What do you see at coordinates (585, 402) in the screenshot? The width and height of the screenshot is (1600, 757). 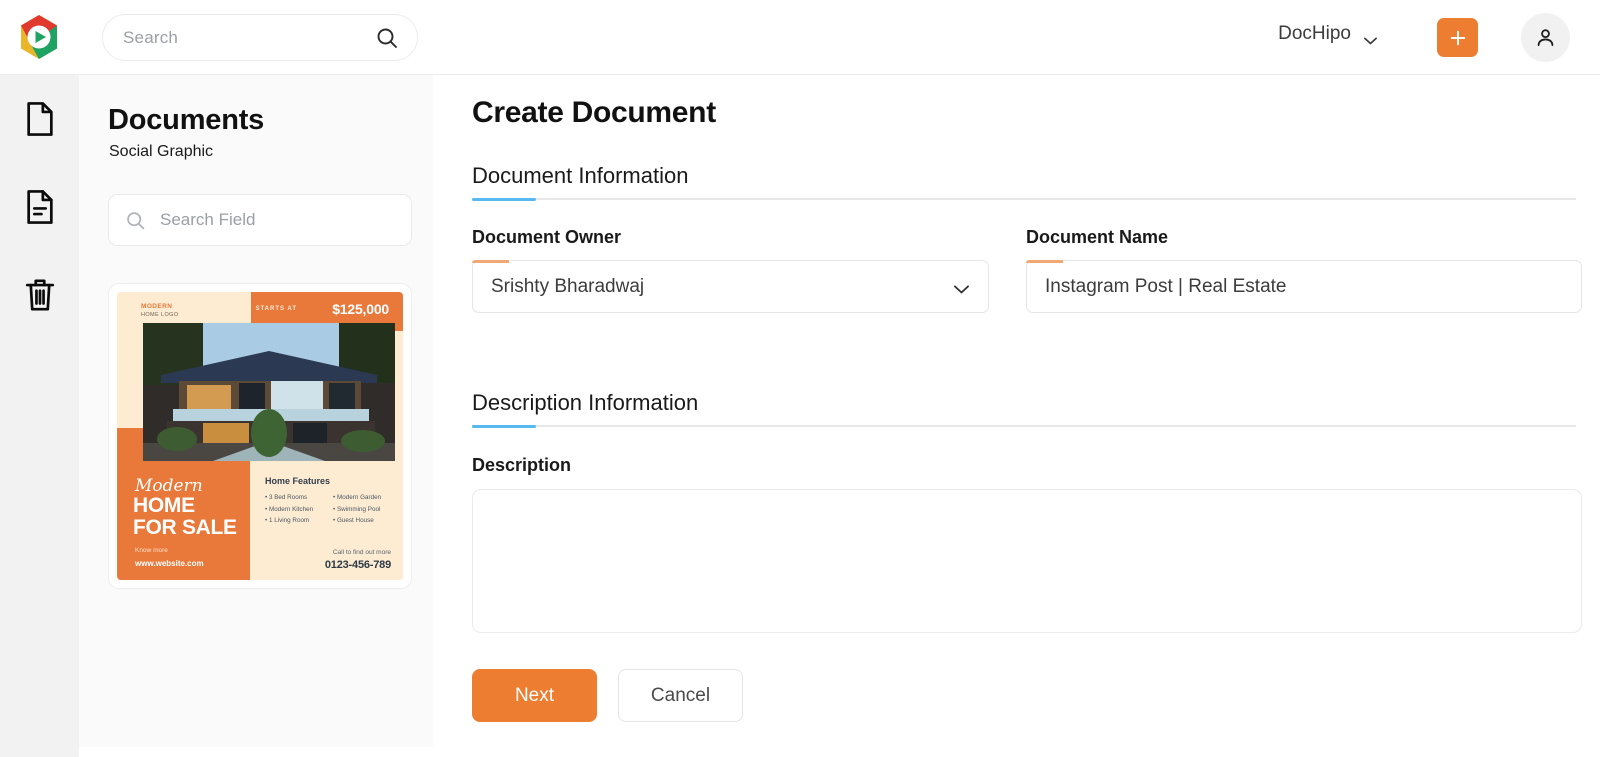 I see `section-heading: Description Information` at bounding box center [585, 402].